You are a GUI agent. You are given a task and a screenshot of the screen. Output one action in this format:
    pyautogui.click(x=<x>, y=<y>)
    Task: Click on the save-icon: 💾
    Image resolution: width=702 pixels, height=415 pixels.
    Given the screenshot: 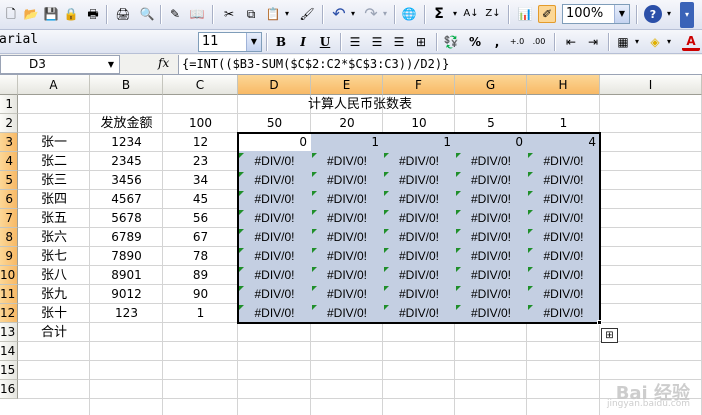 What is the action you would take?
    pyautogui.click(x=51, y=14)
    